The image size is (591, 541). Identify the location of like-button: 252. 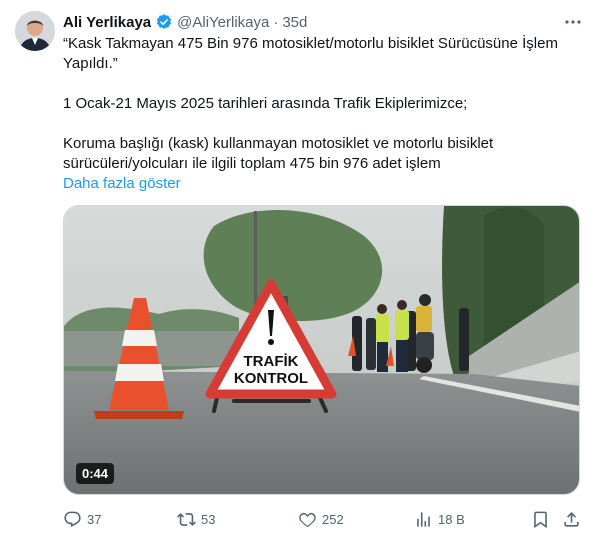
(321, 519).